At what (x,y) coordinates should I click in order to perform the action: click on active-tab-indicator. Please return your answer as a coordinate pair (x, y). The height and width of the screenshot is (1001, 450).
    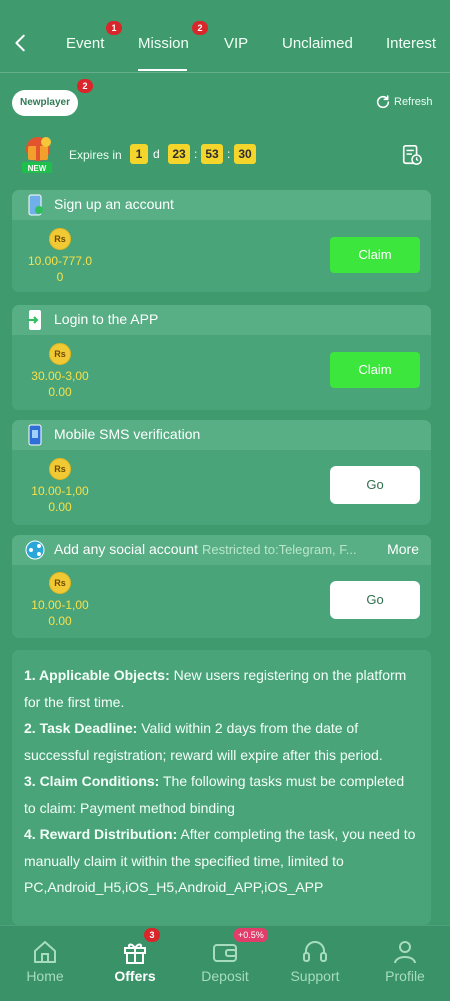
    Looking at the image, I should click on (162, 70).